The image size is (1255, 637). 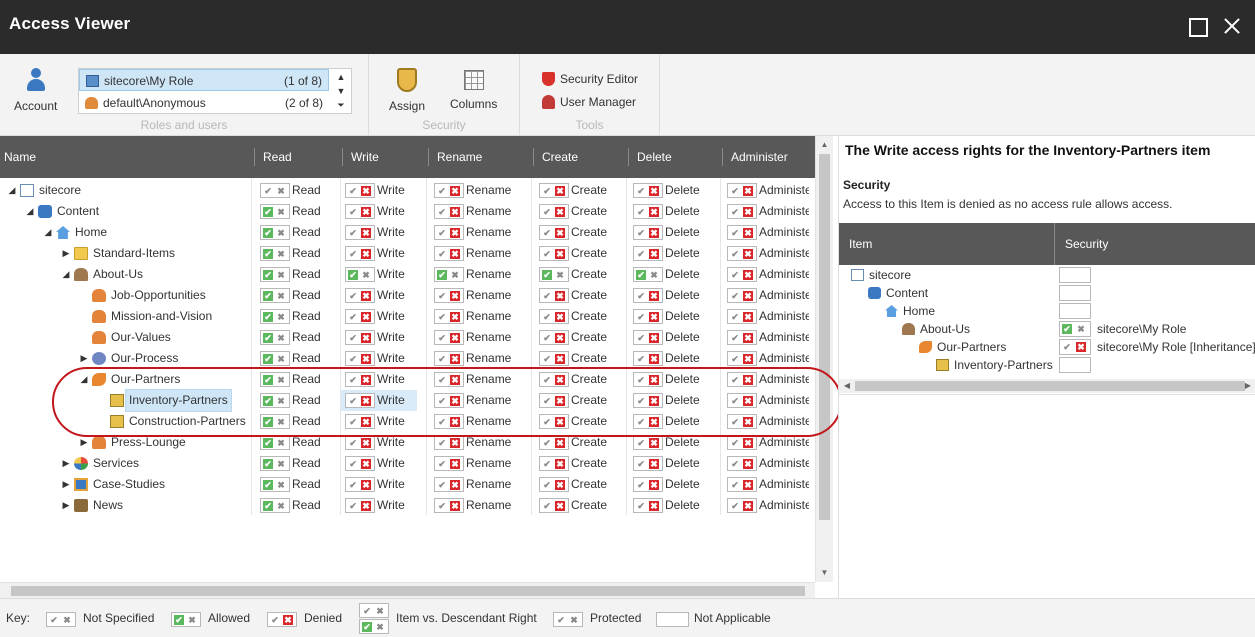 What do you see at coordinates (134, 253) in the screenshot?
I see `tree-item-standard-items: Standard-Items` at bounding box center [134, 253].